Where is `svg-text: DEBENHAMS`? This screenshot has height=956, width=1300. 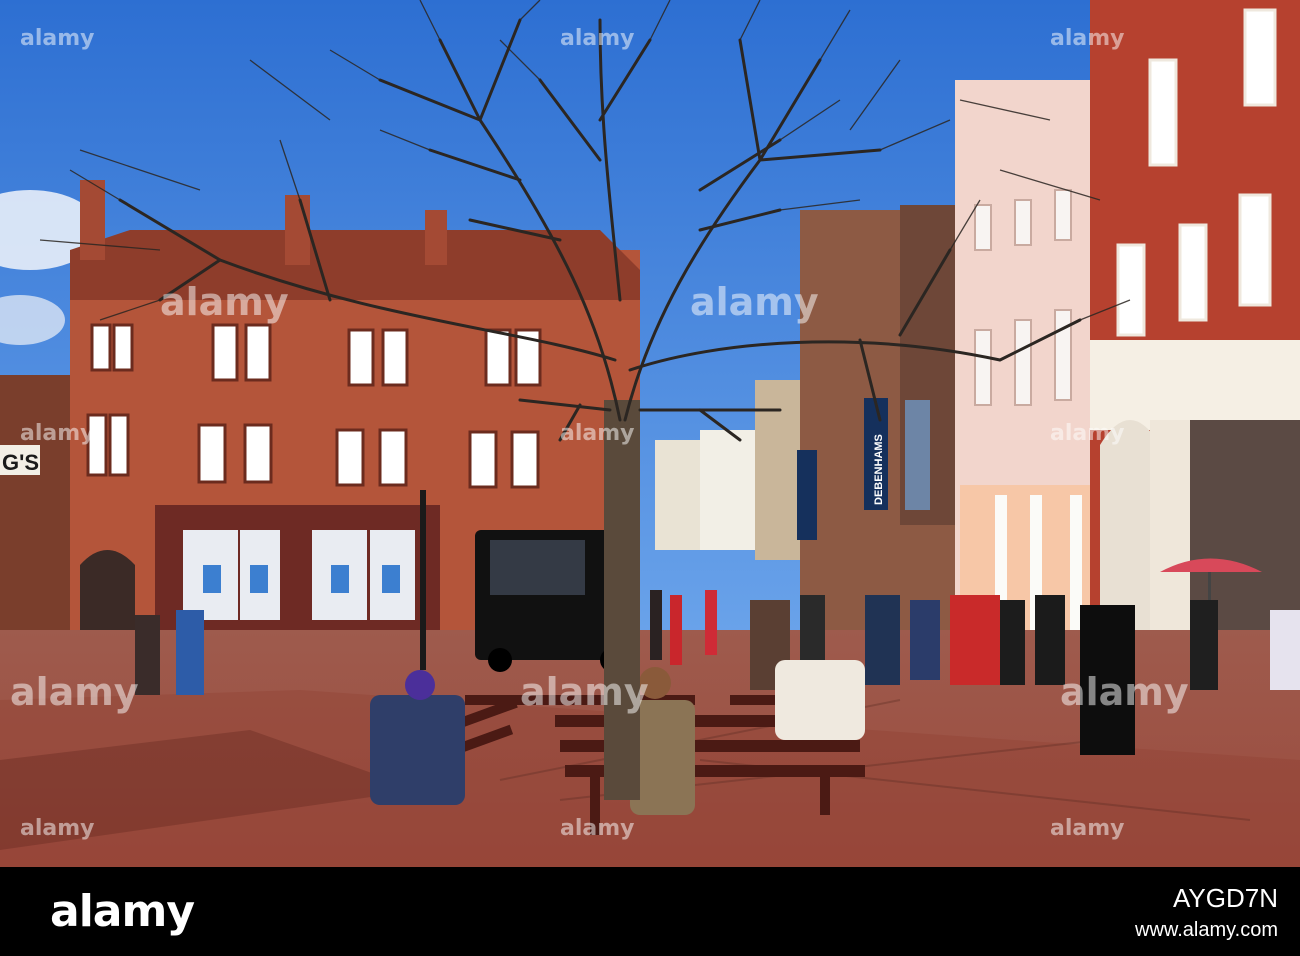
svg-text: DEBENHAMS is located at coordinates (879, 469).